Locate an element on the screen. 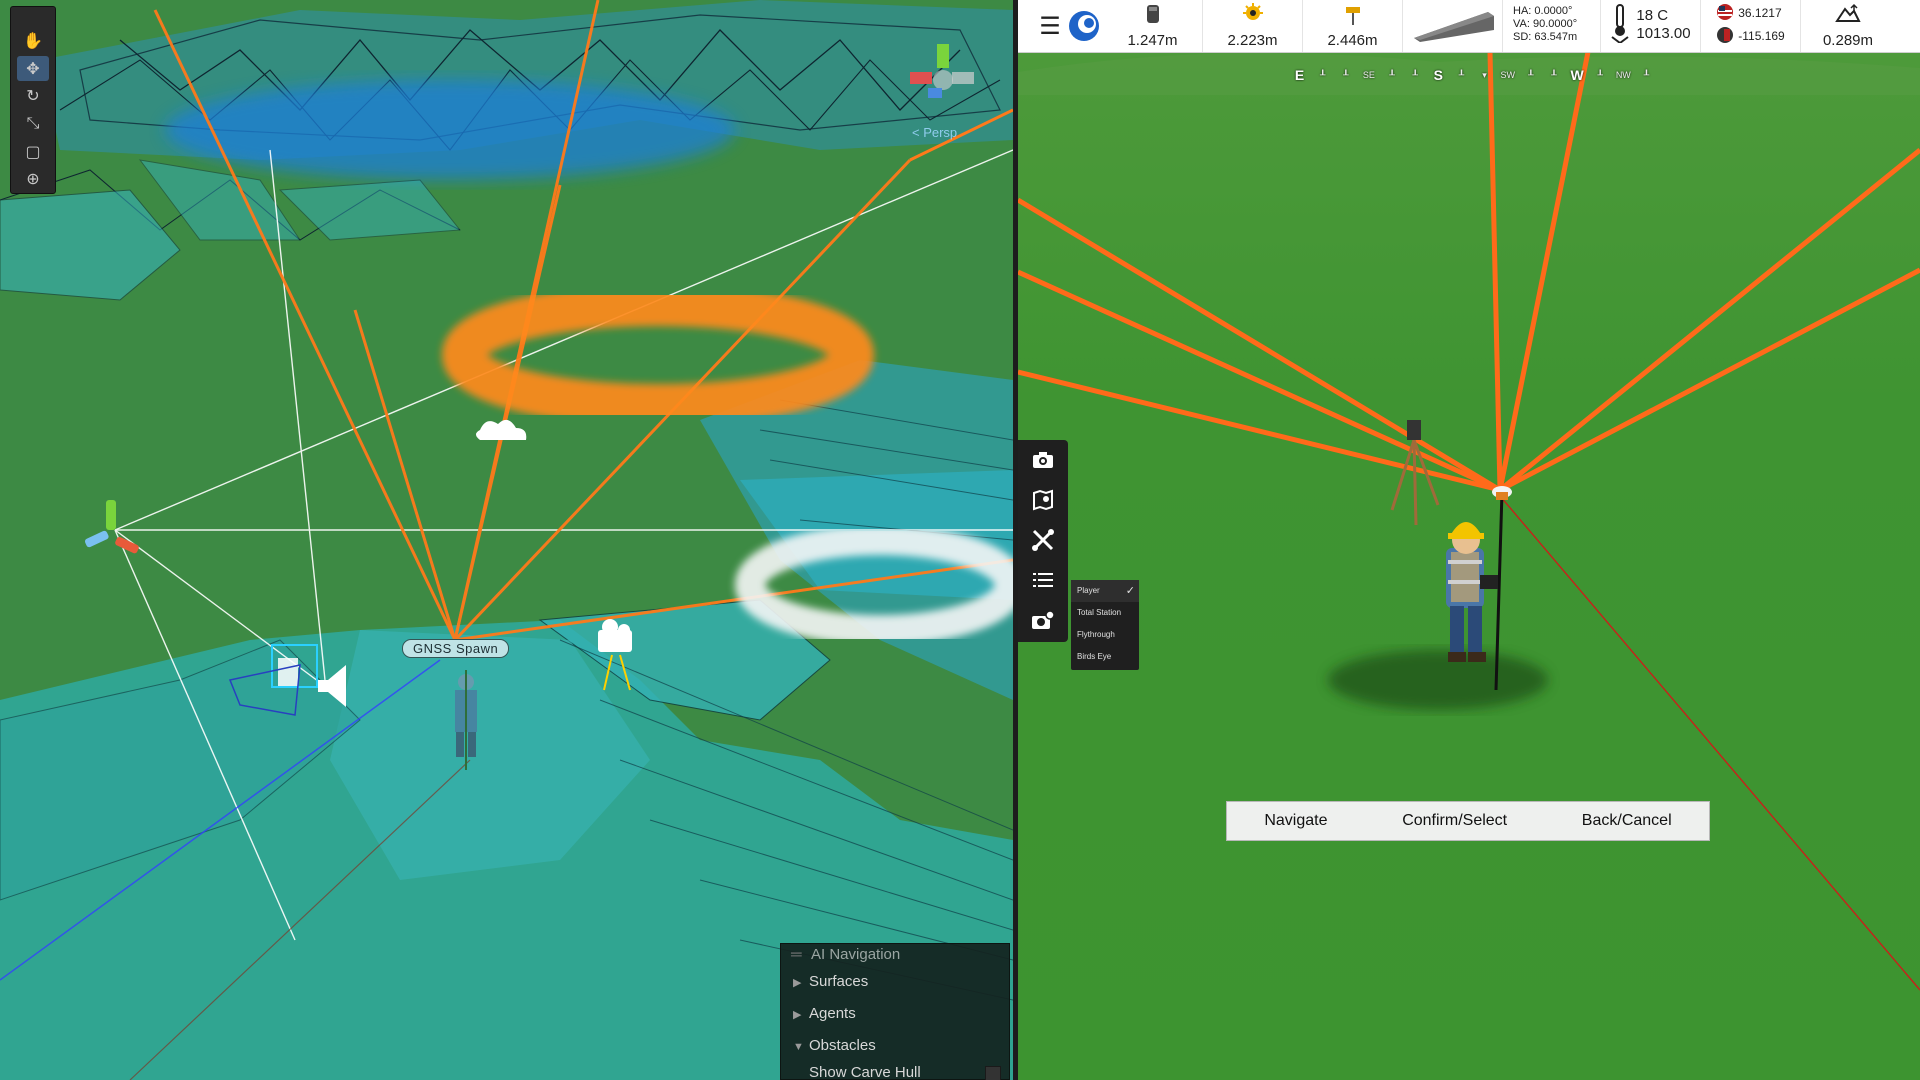  scene-tool-strip: ✋ ✥ ↻ ⤡ ▢ ⊕ is located at coordinates (33, 100).